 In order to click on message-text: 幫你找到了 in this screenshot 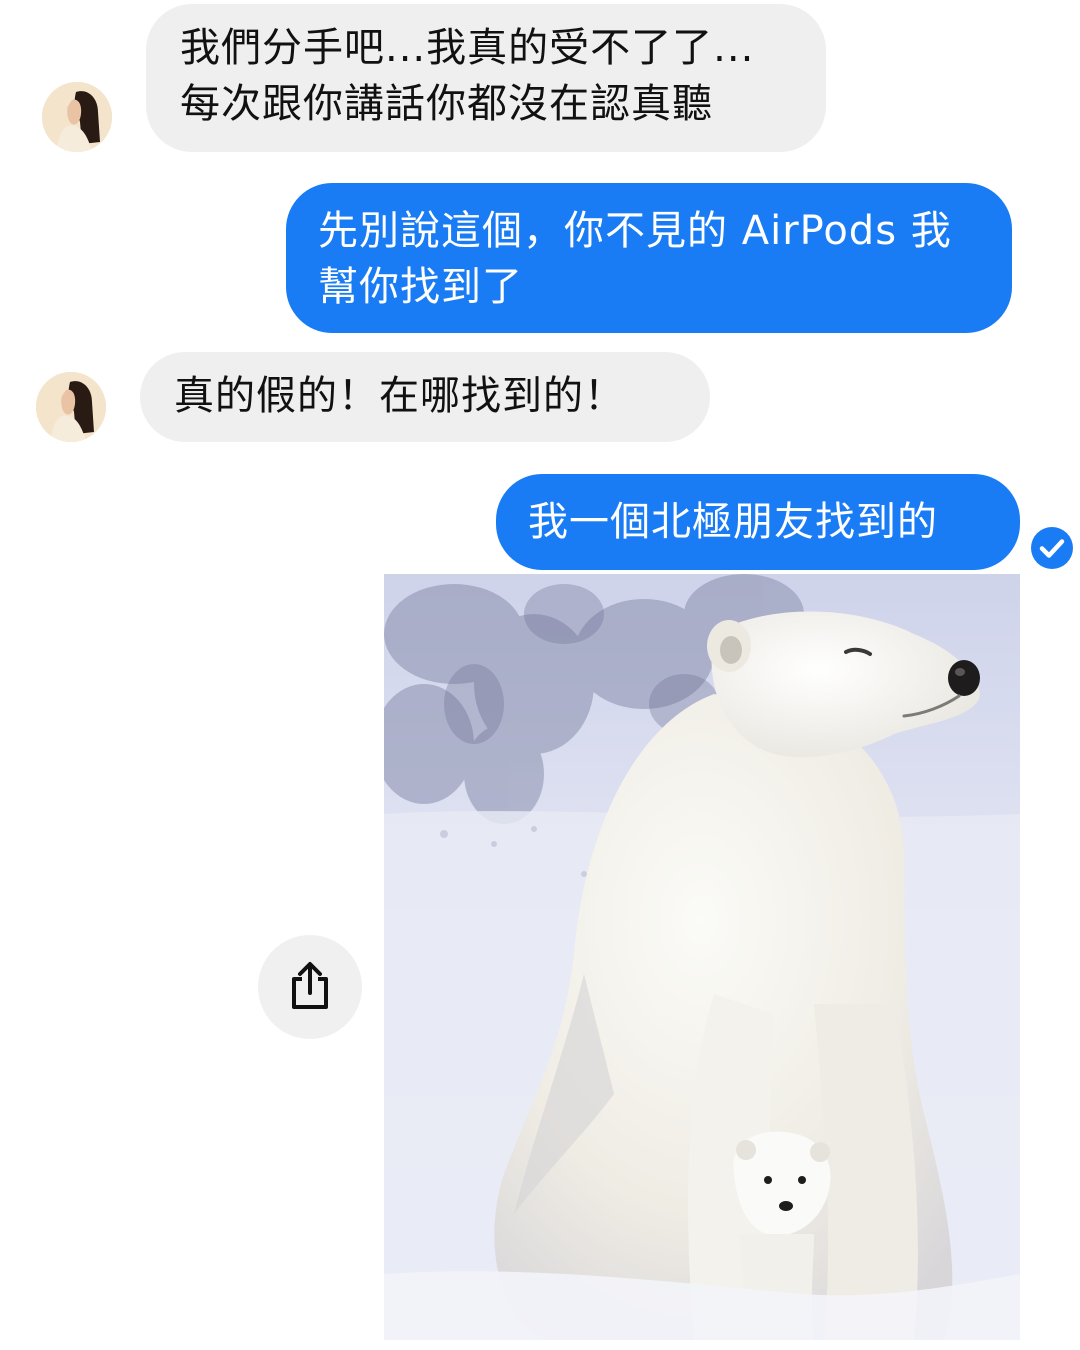, I will do `click(420, 287)`.